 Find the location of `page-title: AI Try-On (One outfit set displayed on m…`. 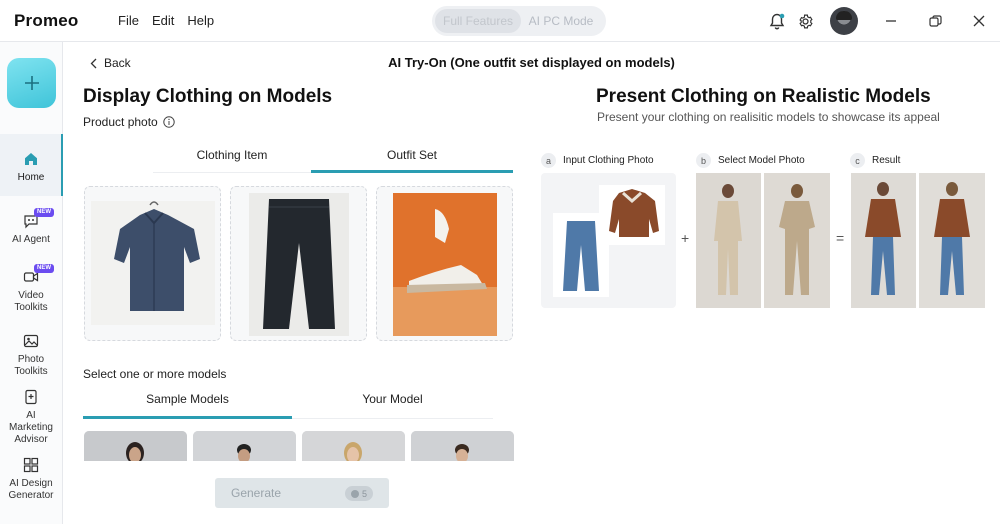

page-title: AI Try-On (One outfit set displayed on m… is located at coordinates (531, 62).